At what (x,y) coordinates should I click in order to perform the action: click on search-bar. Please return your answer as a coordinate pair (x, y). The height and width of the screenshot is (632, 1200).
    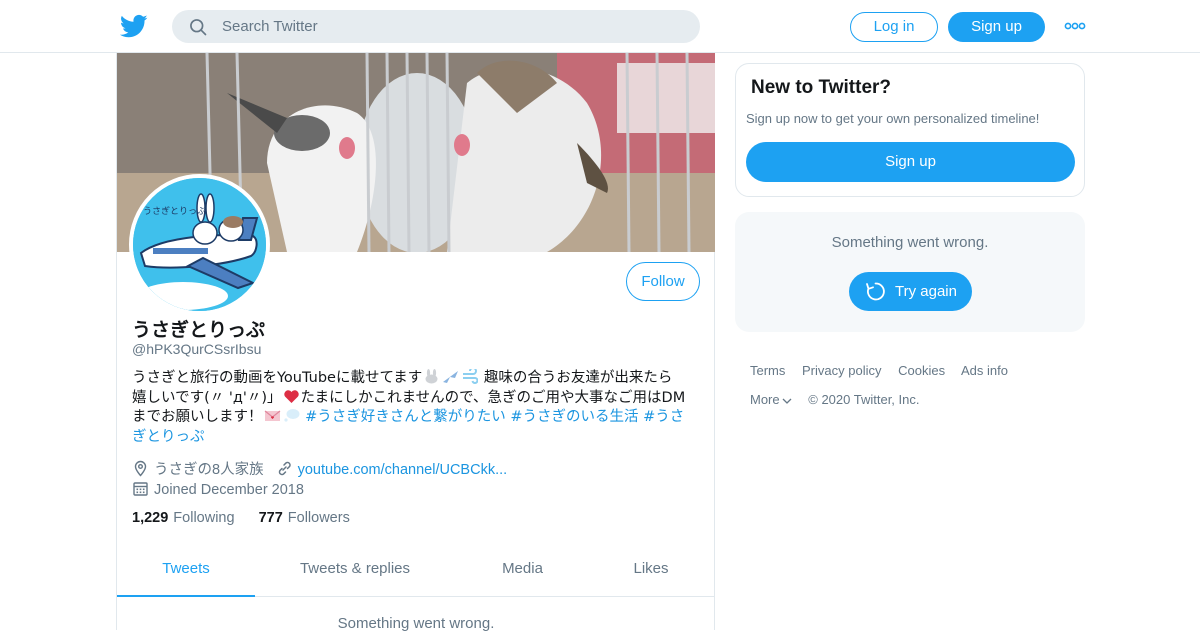
    Looking at the image, I should click on (436, 26).